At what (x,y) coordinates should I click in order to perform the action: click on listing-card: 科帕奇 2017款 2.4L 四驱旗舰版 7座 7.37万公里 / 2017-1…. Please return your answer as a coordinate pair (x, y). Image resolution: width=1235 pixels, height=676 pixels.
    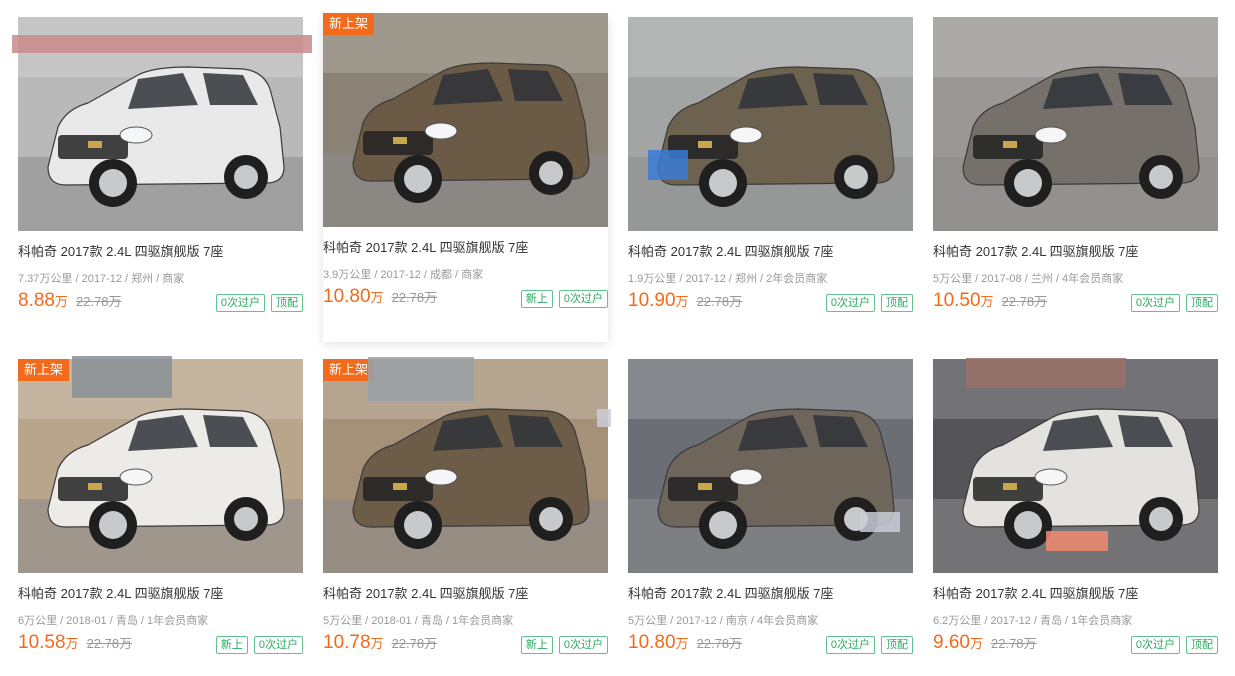
    Looking at the image, I should click on (160, 167).